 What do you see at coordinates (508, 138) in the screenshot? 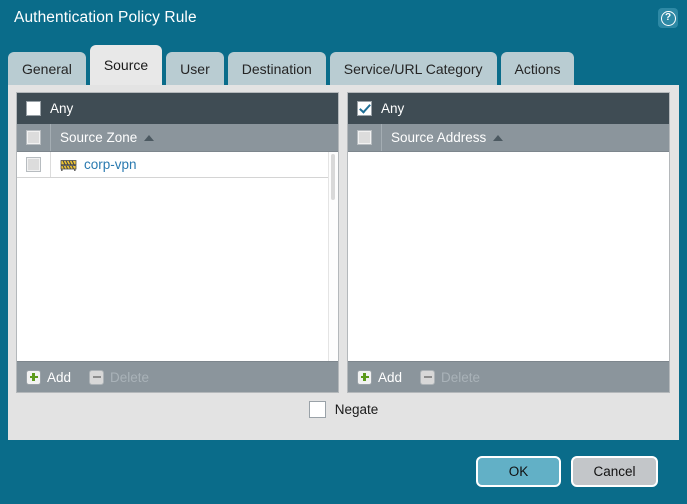
I see `source-address-column-header: Source Address` at bounding box center [508, 138].